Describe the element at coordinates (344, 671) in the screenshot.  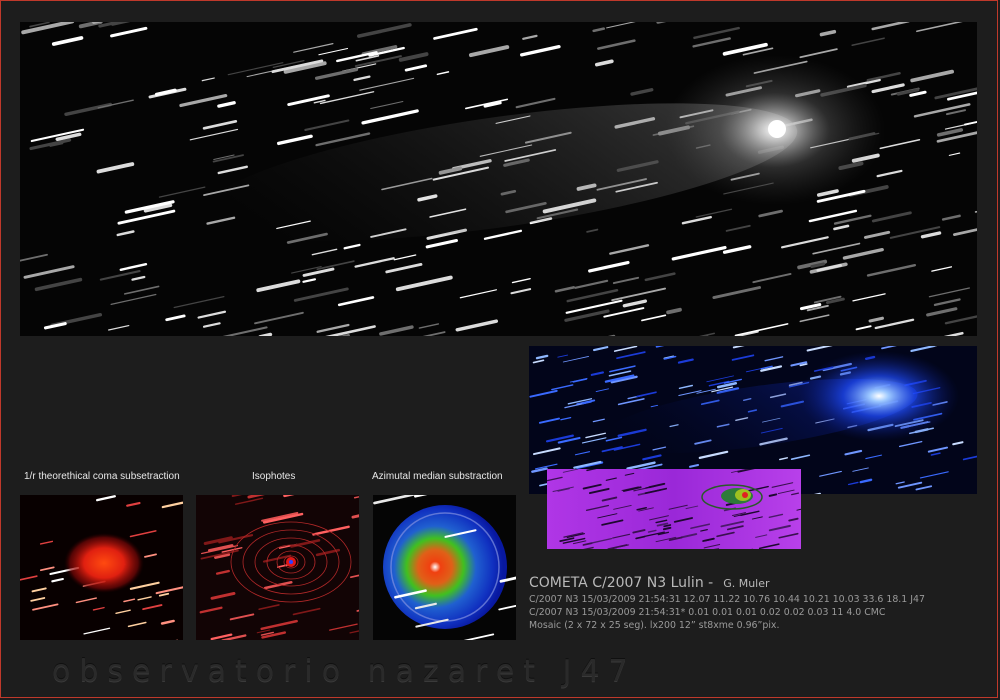
I see `observatory-watermark: observatorio nazaret J47` at that location.